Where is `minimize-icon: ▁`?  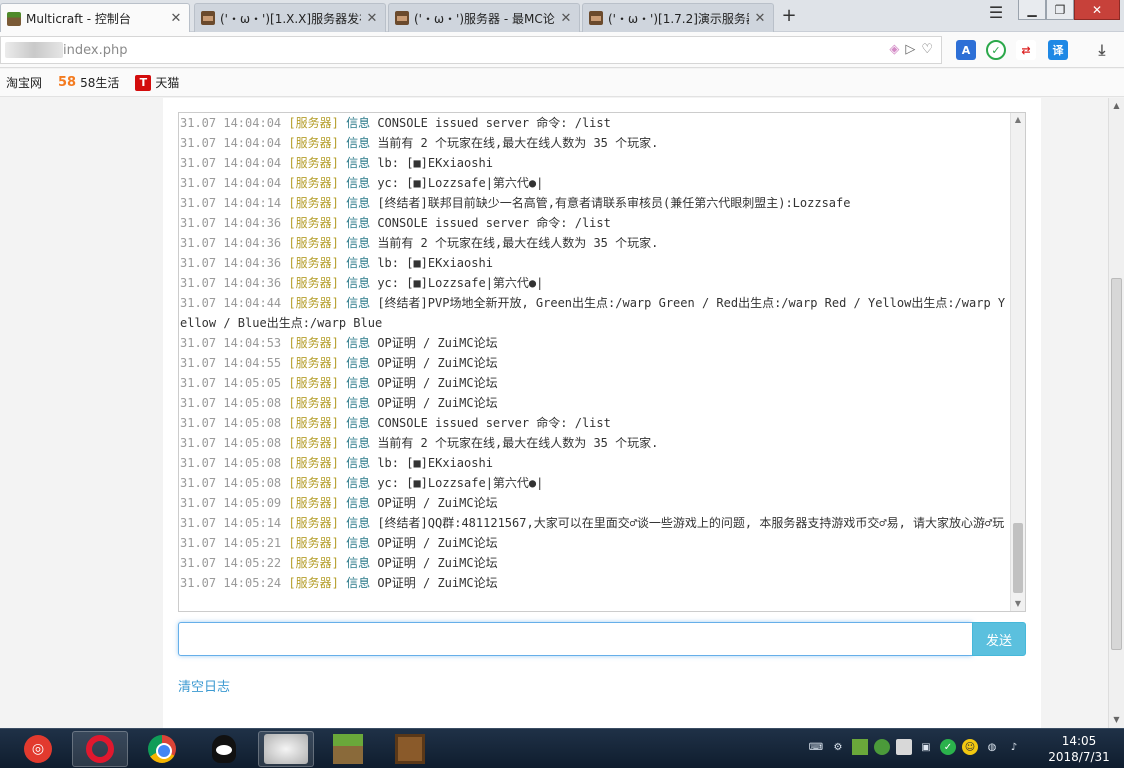
minimize-icon: ▁ is located at coordinates (1032, 10).